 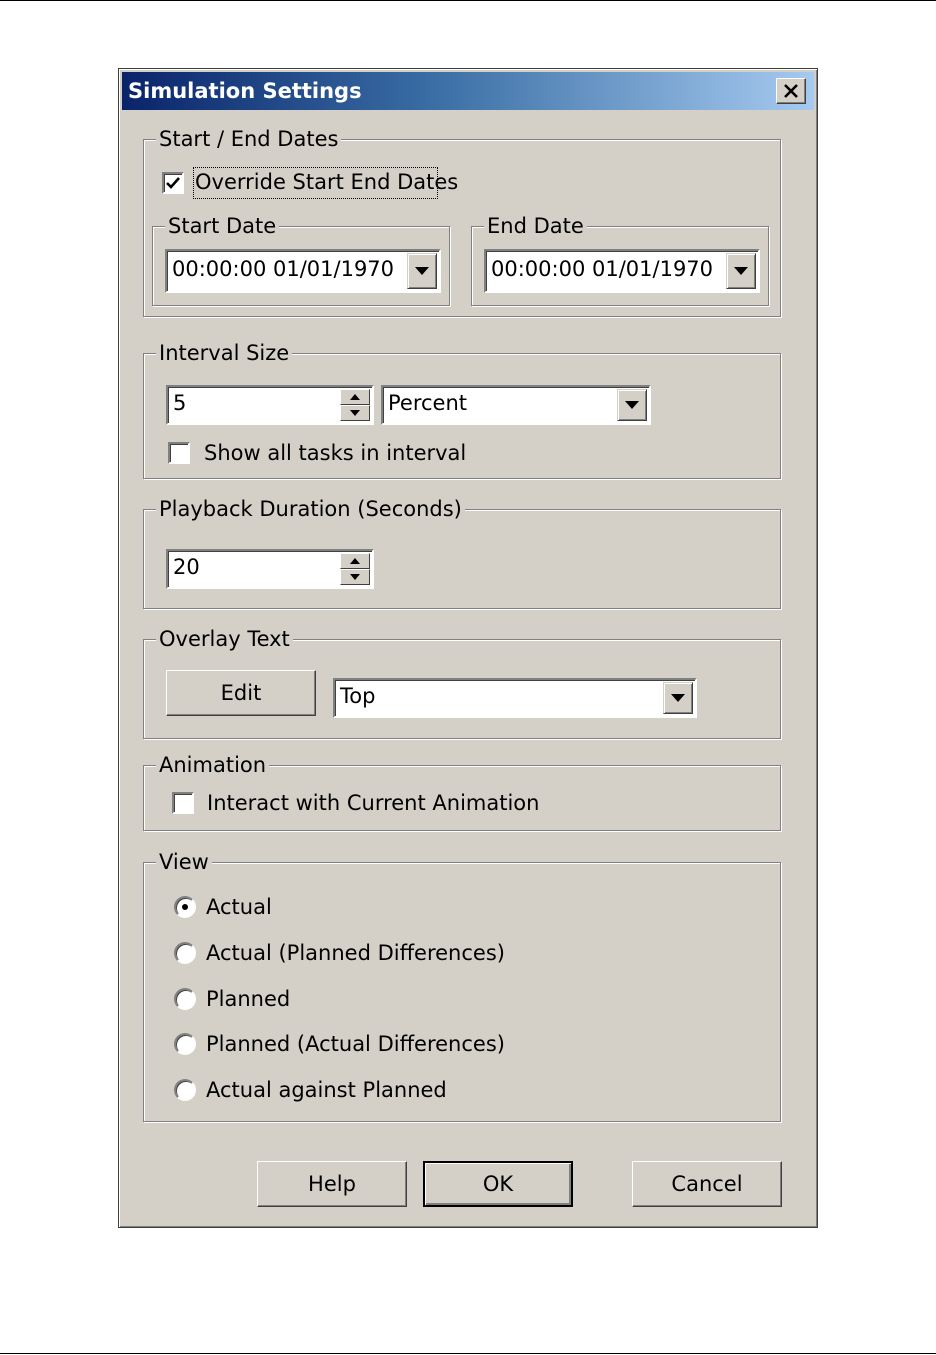 I want to click on close-icon, so click(x=791, y=91).